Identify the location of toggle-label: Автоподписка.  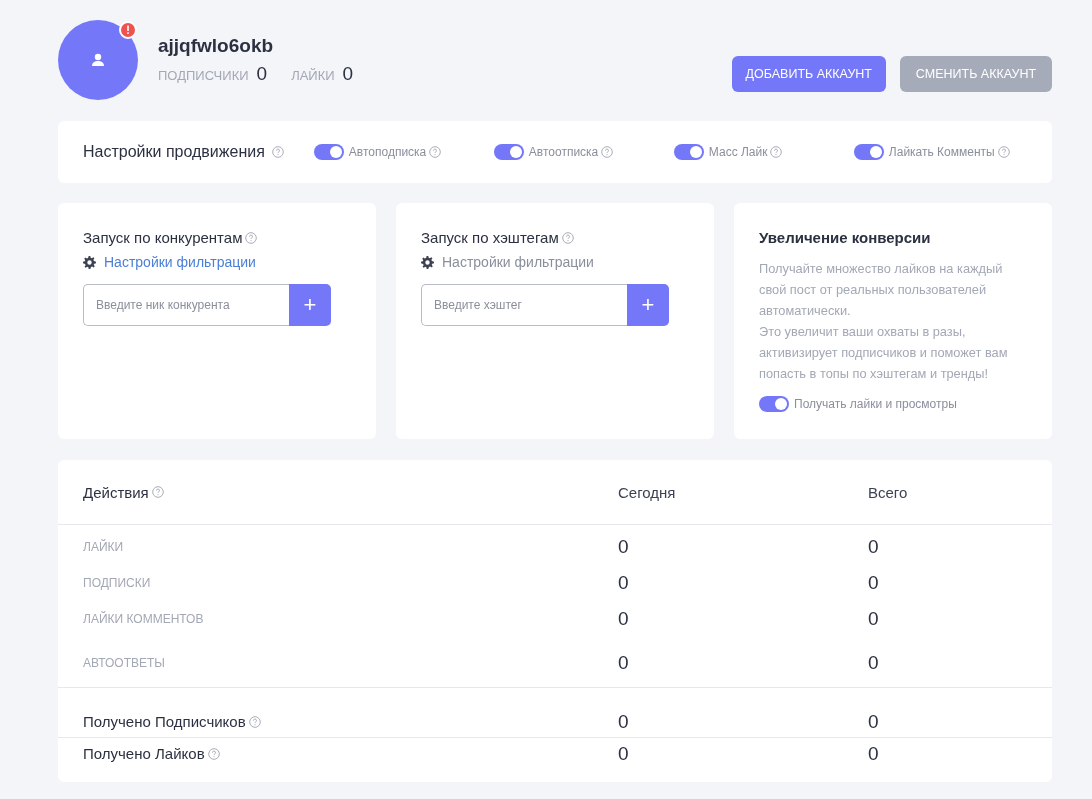
(387, 152).